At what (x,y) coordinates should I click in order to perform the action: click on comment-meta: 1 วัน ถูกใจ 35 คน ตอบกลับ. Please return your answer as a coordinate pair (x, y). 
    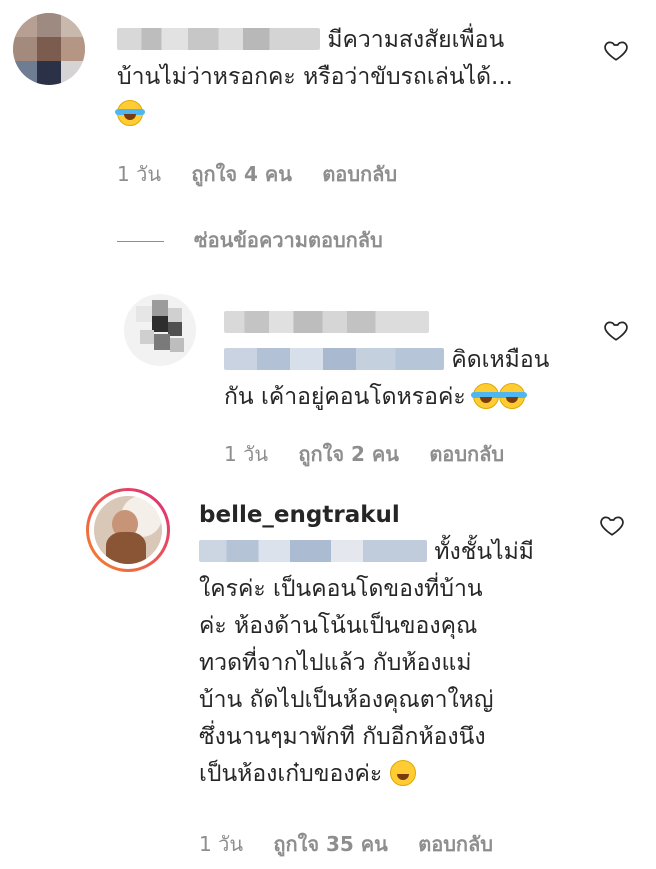
    Looking at the image, I should click on (358, 844).